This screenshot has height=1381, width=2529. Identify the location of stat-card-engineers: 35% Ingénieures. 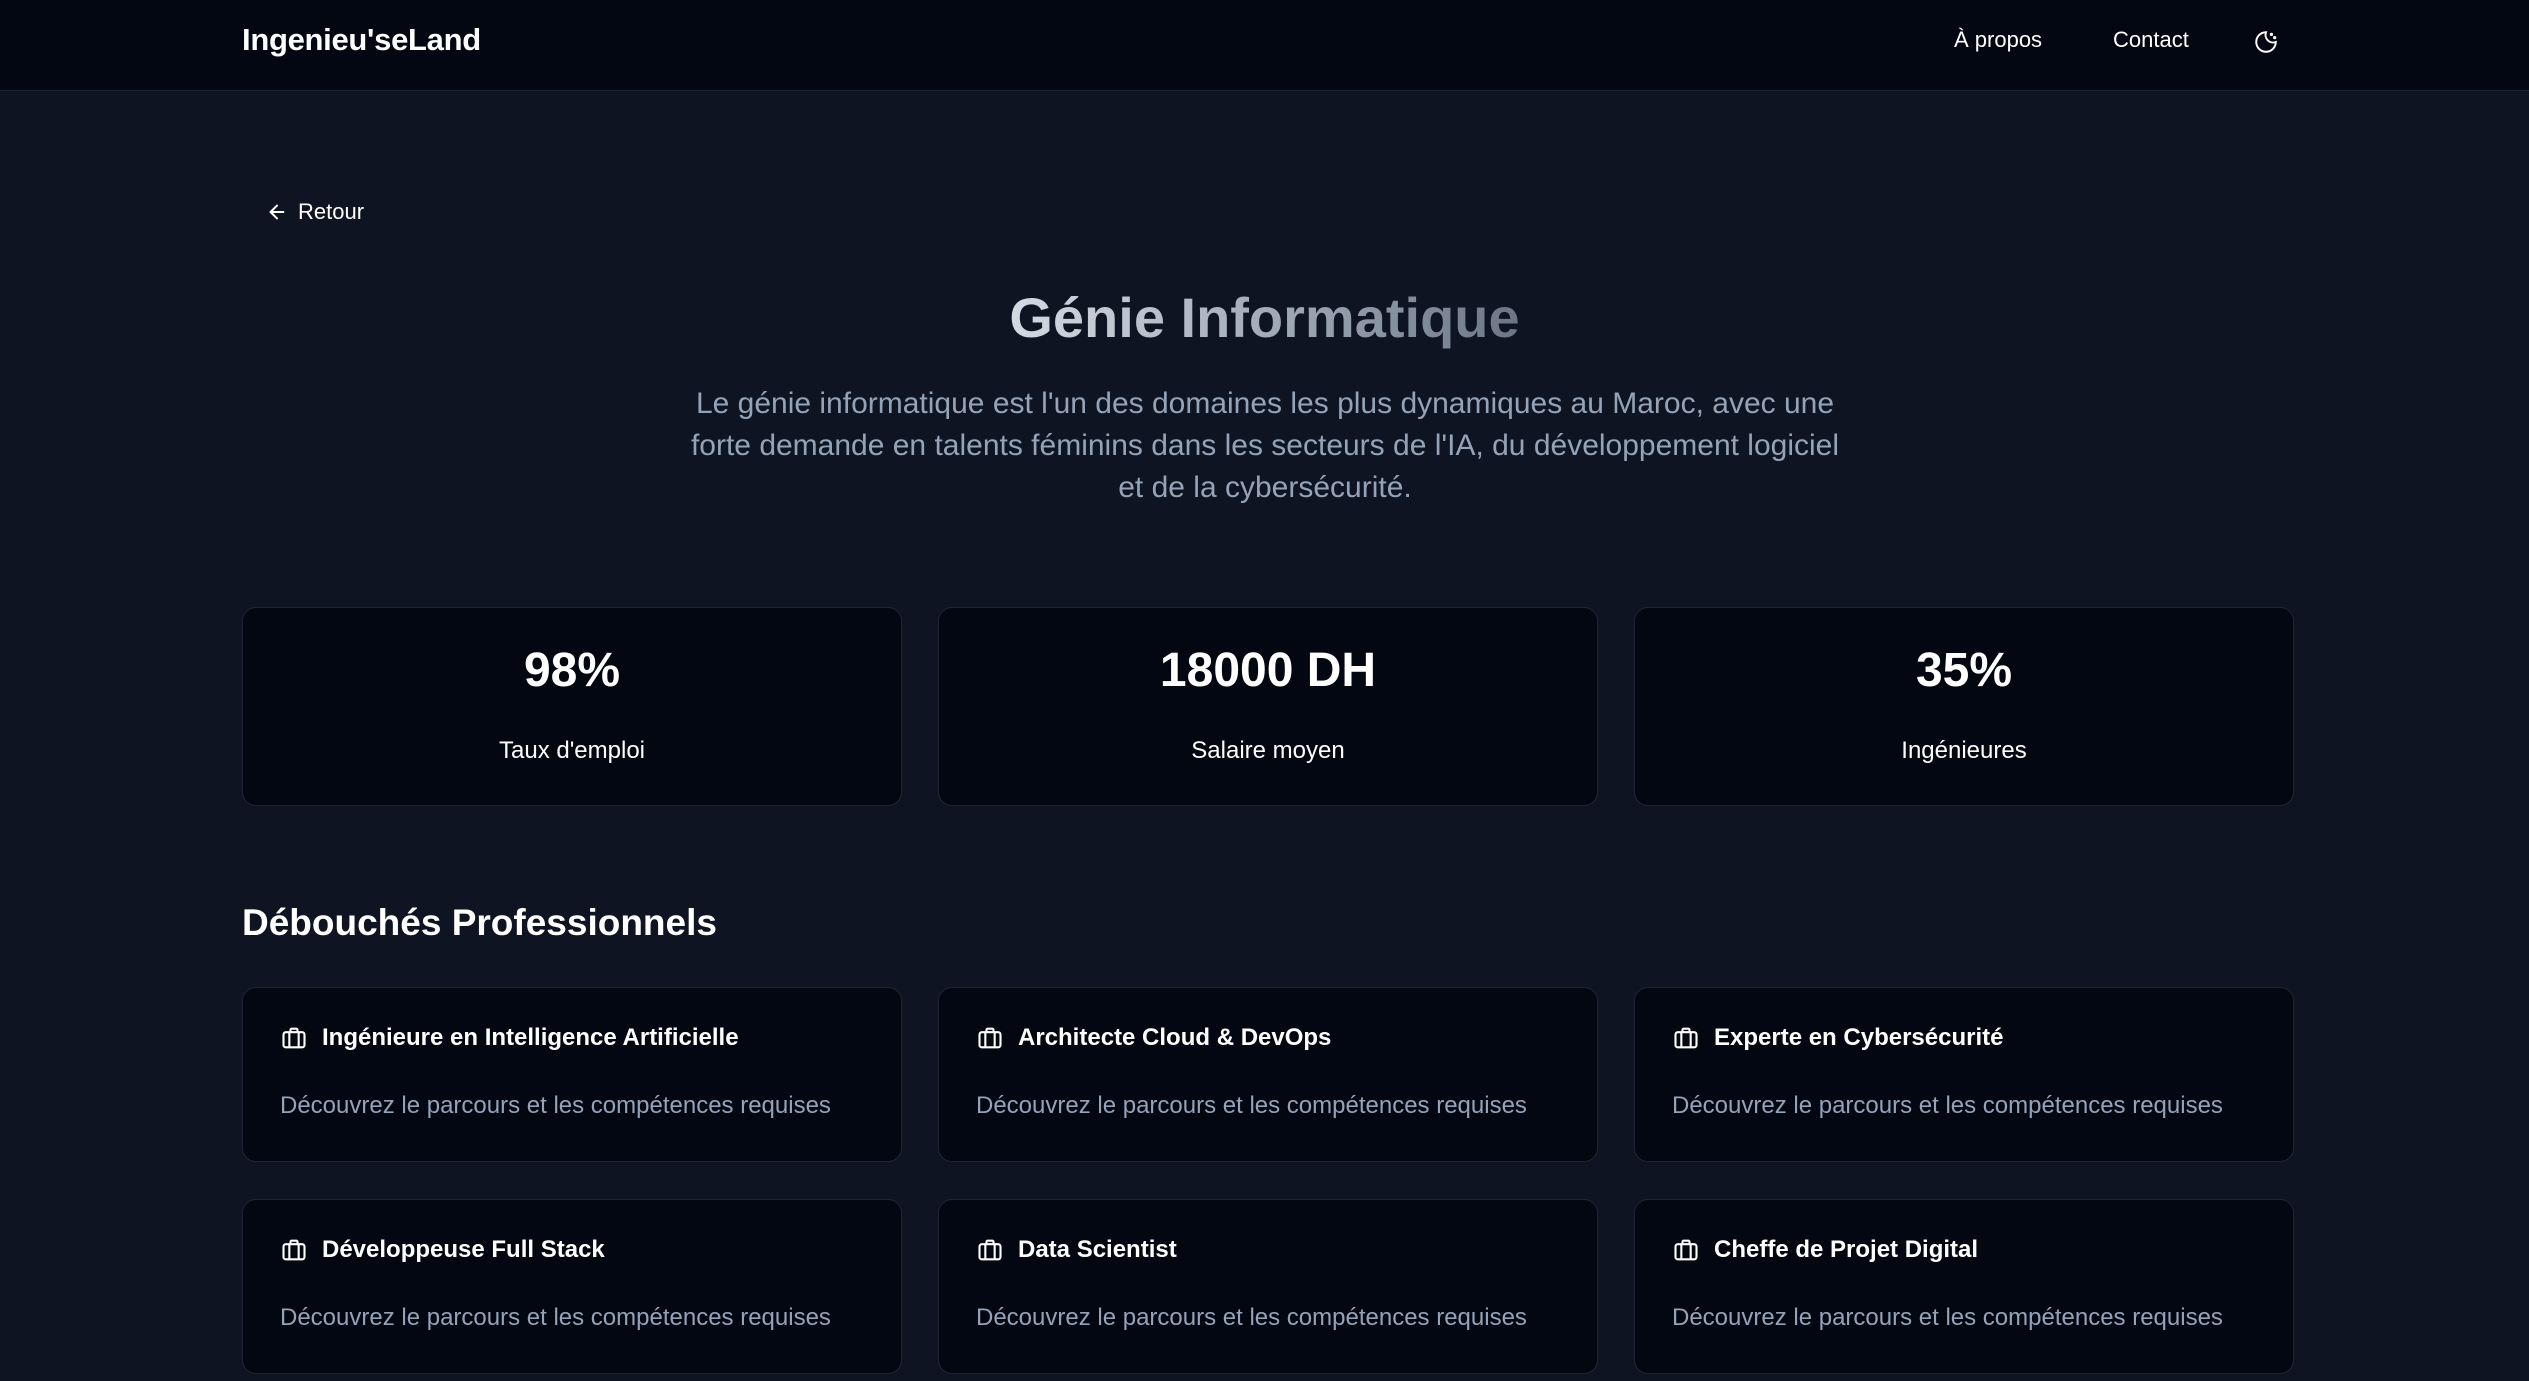
(1964, 706).